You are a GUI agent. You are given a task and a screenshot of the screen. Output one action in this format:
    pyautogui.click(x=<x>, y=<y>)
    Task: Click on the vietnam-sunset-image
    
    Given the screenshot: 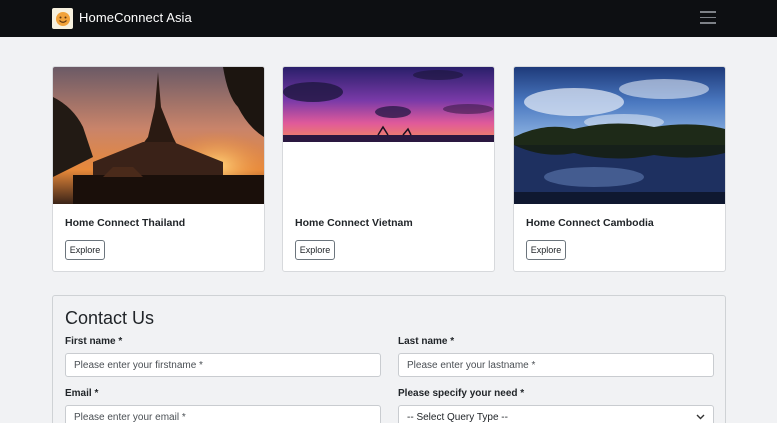 What is the action you would take?
    pyautogui.click(x=388, y=104)
    